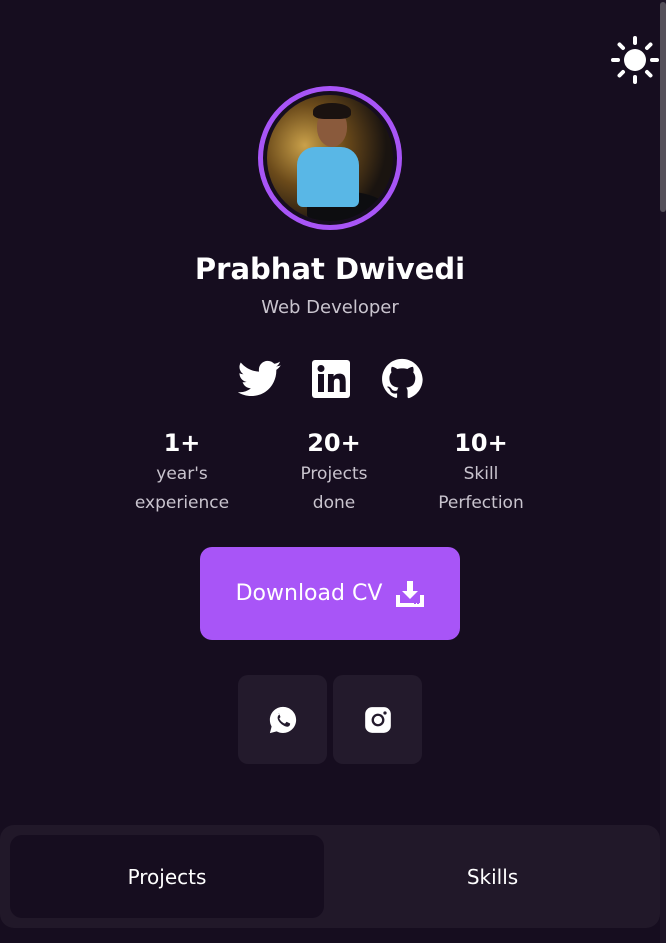  I want to click on social-links, so click(331, 379).